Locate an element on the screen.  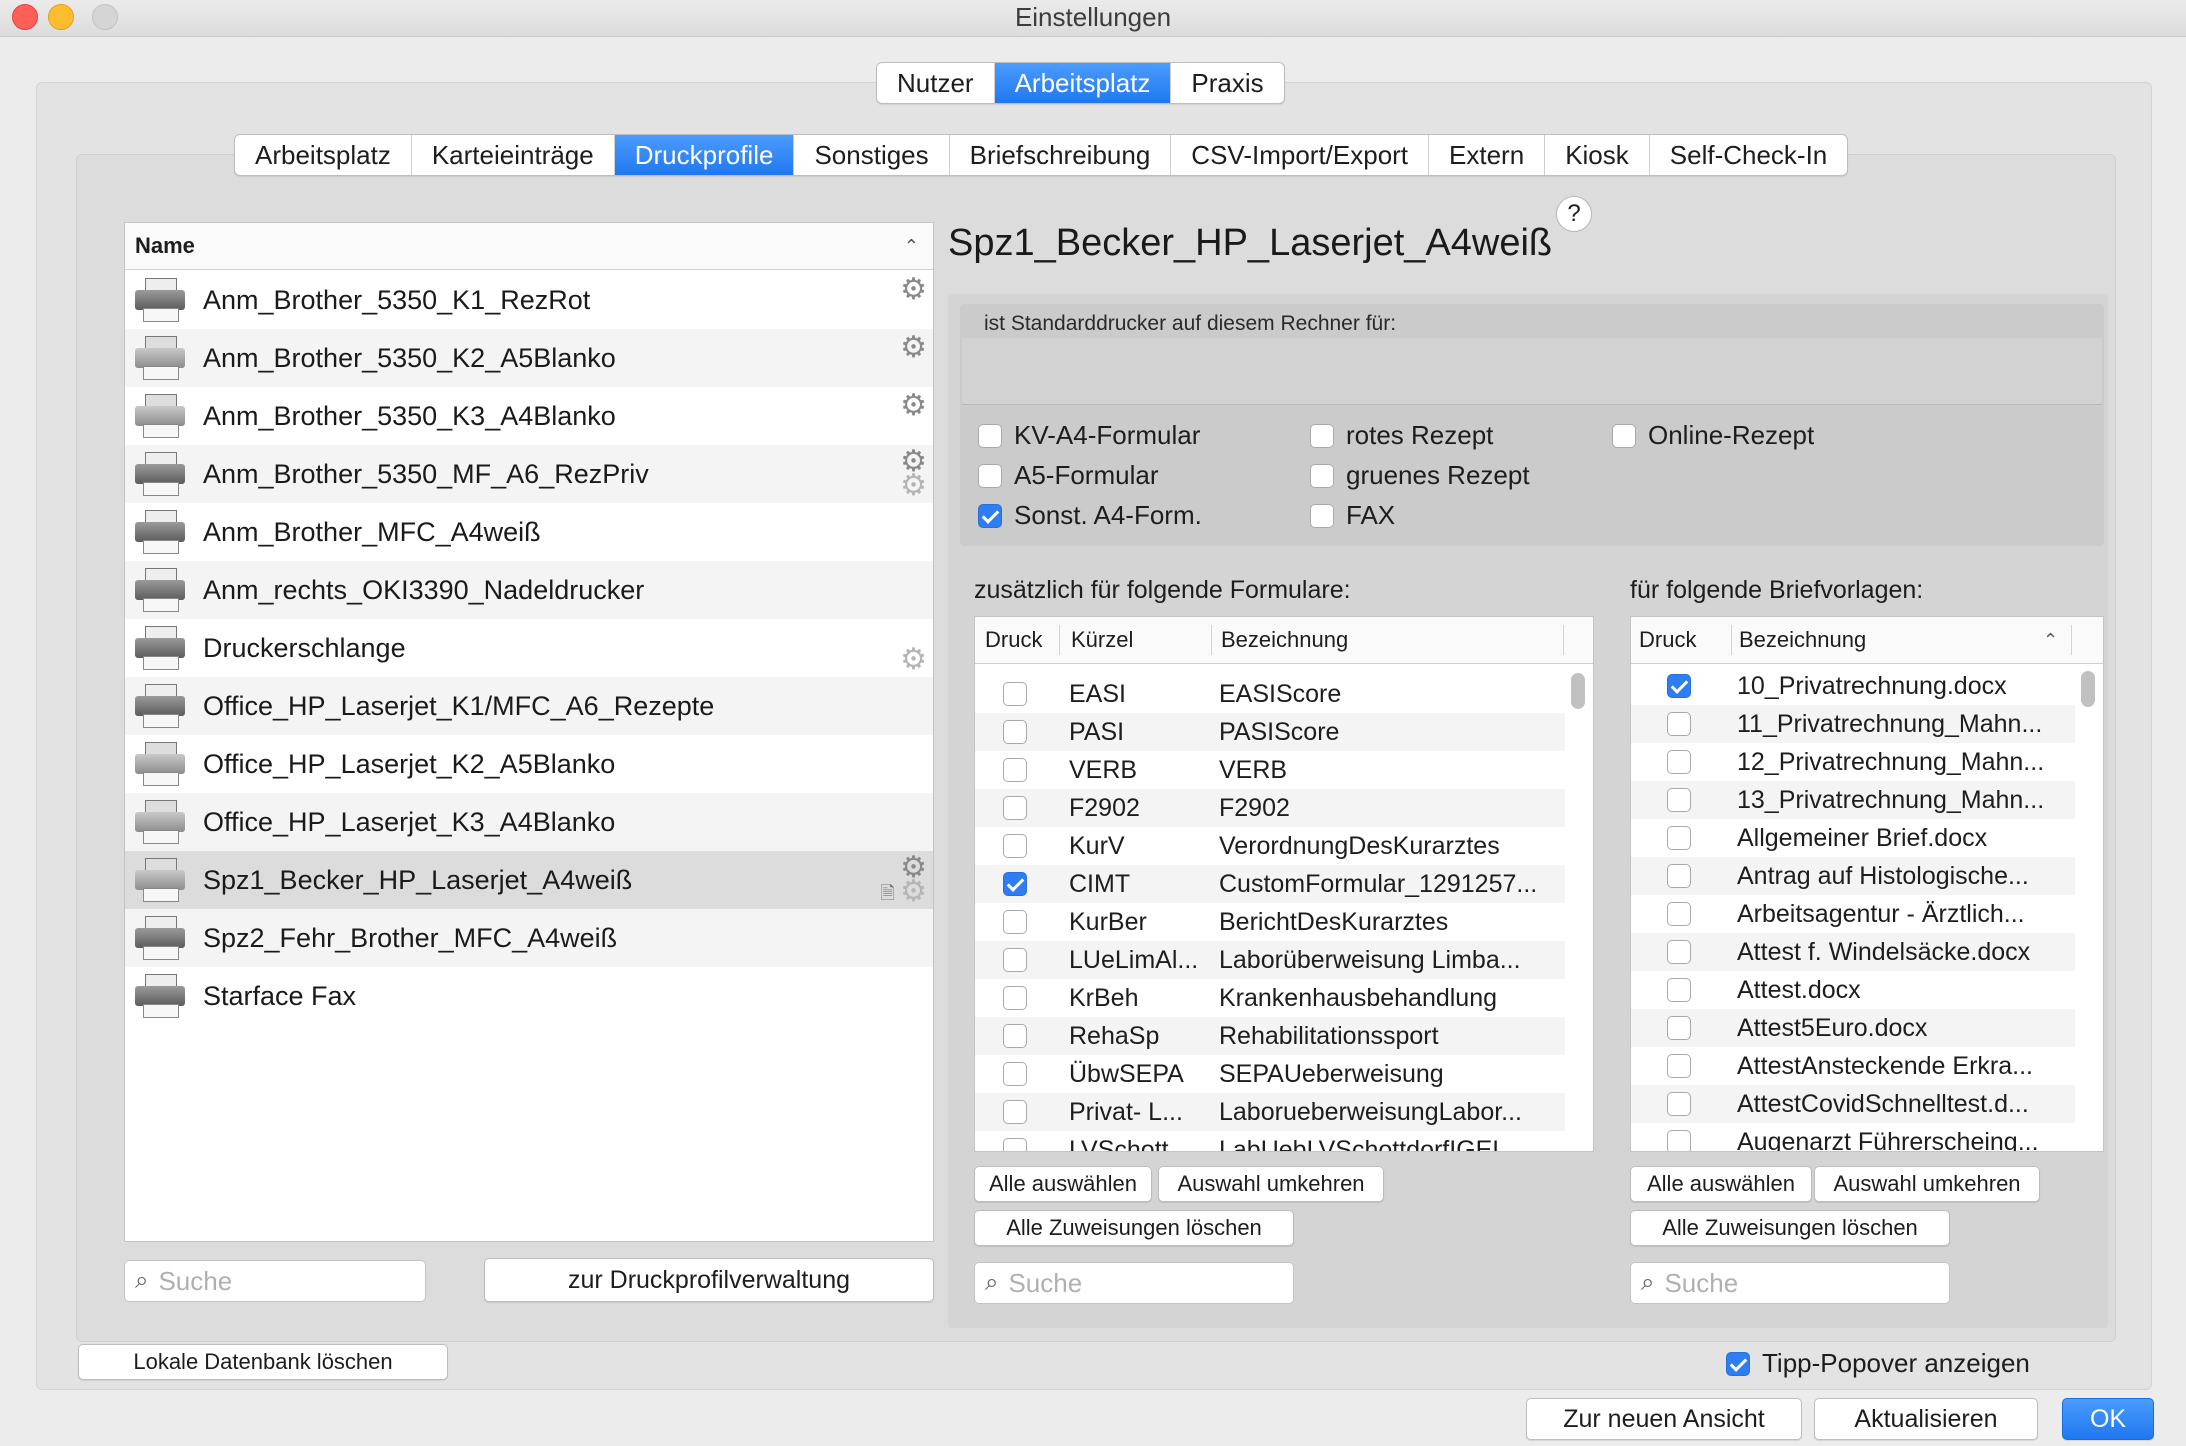
forms-search-input: ⌕ Suche is located at coordinates (1134, 1283).